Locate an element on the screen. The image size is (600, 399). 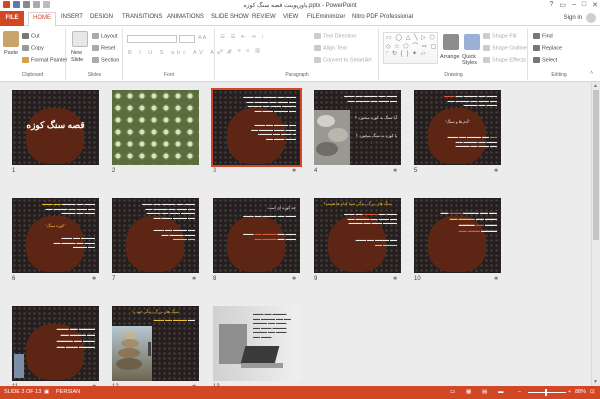
tab-view: VIEW is located at coordinates (290, 17).